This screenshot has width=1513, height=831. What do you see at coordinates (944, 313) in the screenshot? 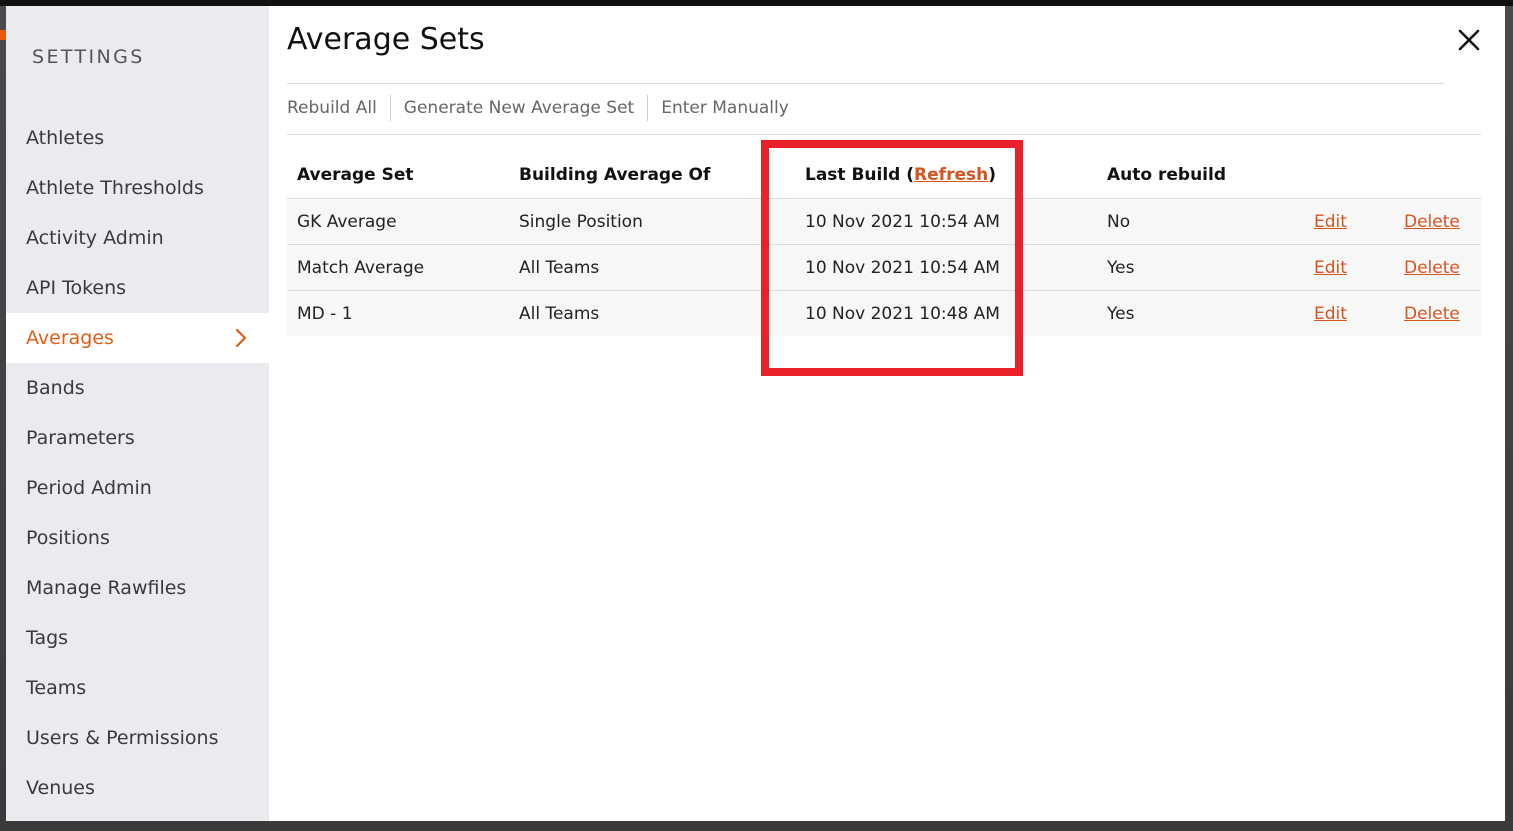
I see `cell-last-build: 10 Nov 2021 10:48 AM` at bounding box center [944, 313].